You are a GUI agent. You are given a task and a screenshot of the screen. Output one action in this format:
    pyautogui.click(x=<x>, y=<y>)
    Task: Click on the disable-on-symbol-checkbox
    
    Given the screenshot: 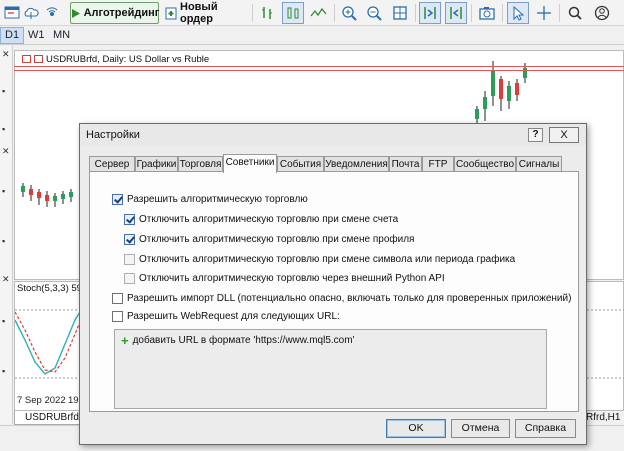 What is the action you would take?
    pyautogui.click(x=129, y=259)
    